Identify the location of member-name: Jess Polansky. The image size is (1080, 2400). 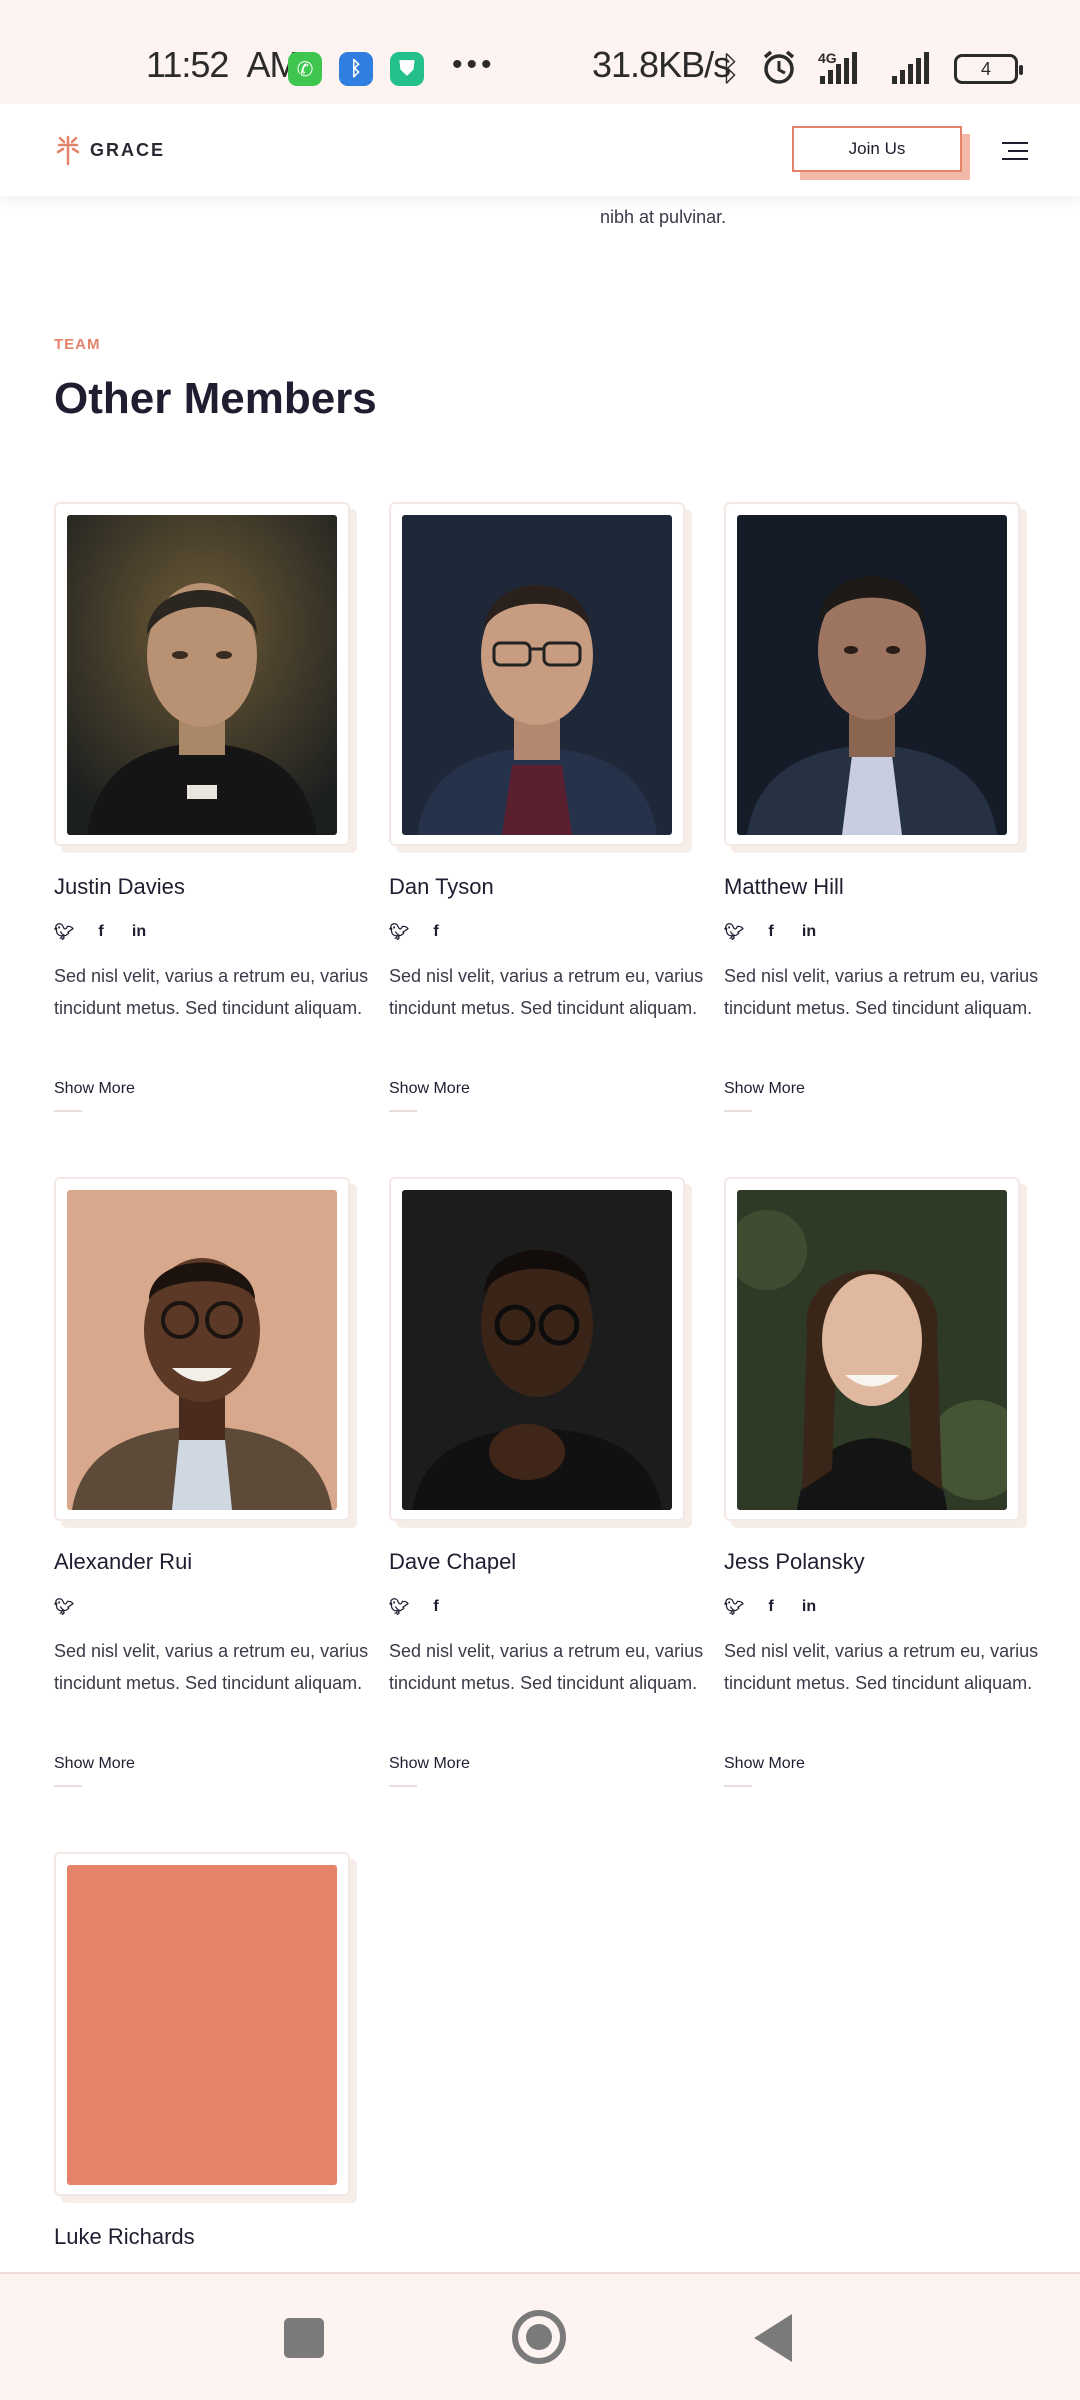
(794, 1562).